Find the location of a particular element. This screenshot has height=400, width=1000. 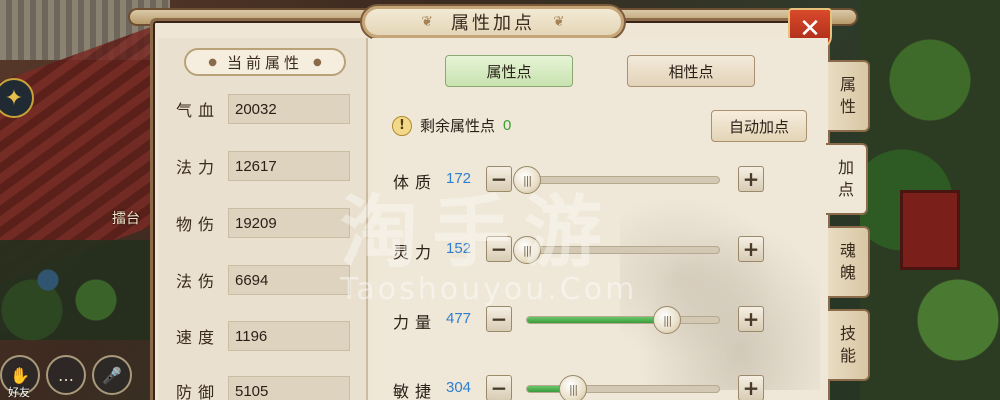

slider-row-constitution: 体质 172 − ||| + is located at coordinates (583, 180).